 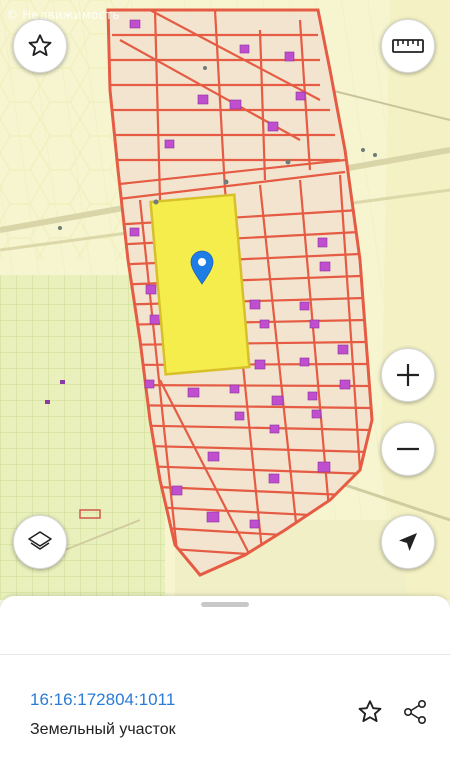 I want to click on share-button, so click(x=415, y=714).